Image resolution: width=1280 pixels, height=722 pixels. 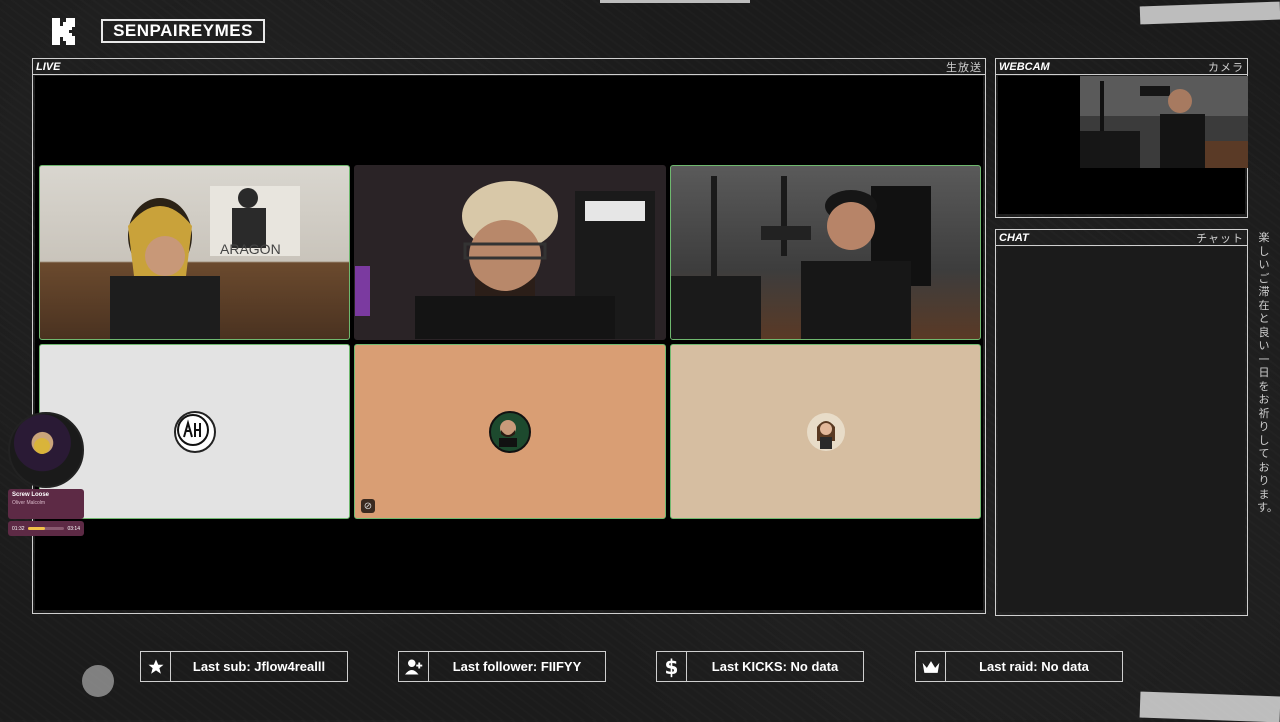 What do you see at coordinates (250, 249) in the screenshot?
I see `svg-text: ARAGON` at bounding box center [250, 249].